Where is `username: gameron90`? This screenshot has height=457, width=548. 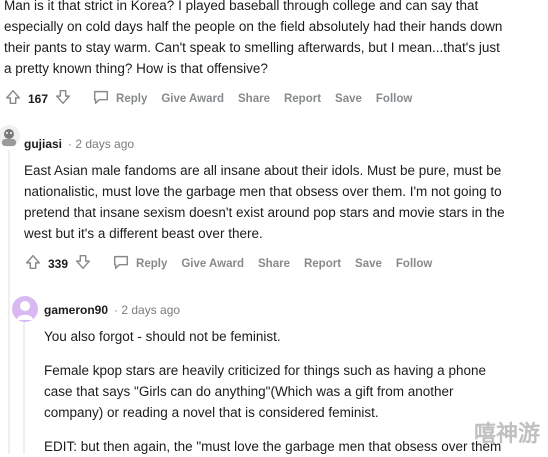
username: gameron90 is located at coordinates (76, 310).